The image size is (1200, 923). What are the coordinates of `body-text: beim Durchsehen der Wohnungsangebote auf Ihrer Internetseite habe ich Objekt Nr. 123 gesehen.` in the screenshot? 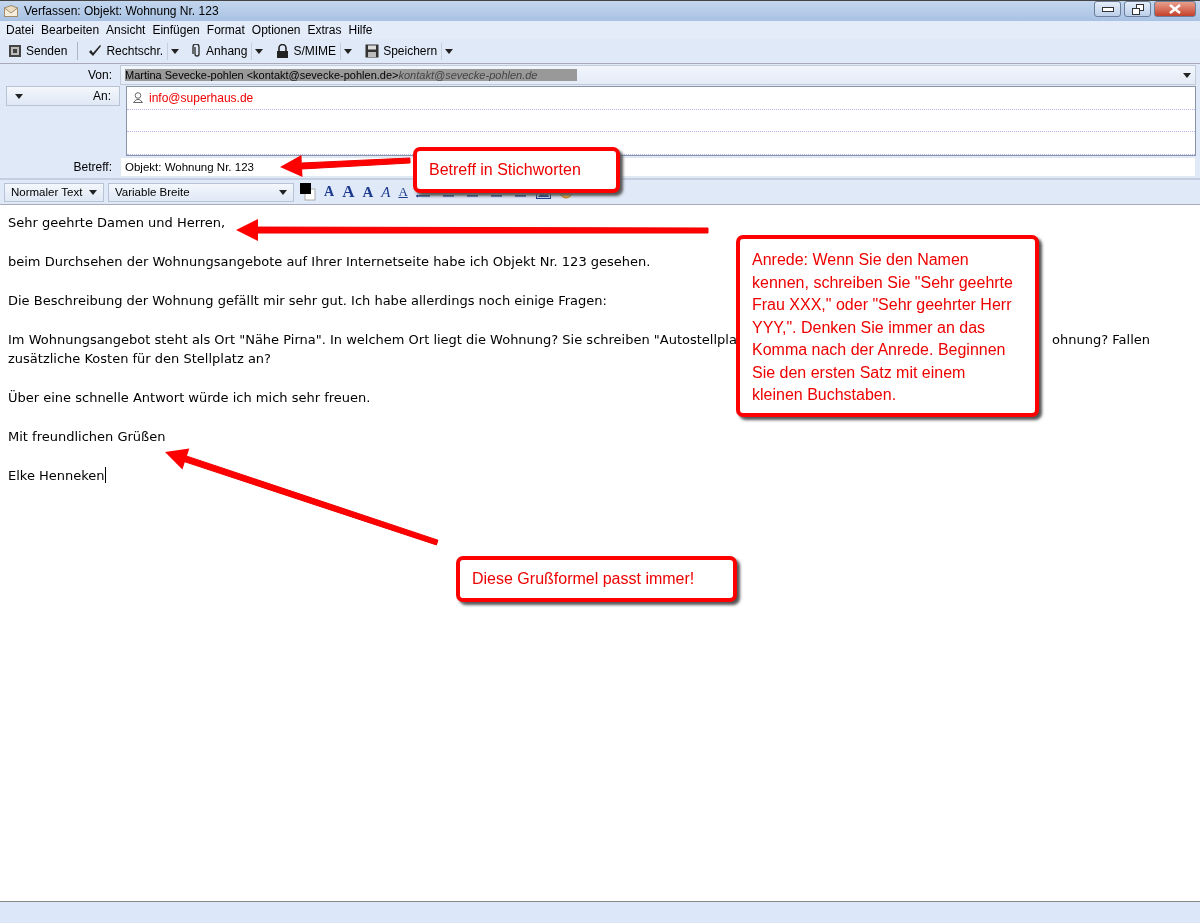 It's located at (329, 262).